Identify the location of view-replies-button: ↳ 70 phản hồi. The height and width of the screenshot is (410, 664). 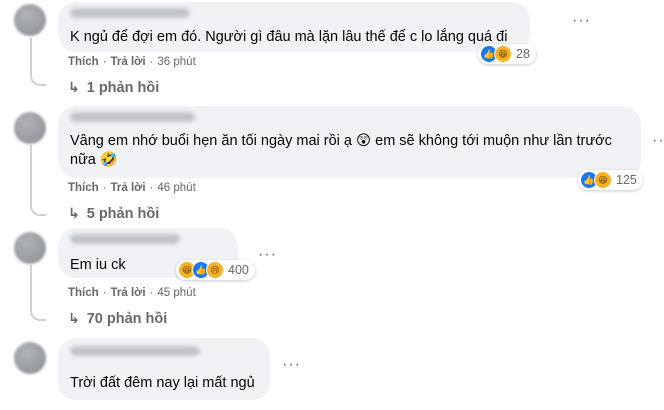
(117, 318).